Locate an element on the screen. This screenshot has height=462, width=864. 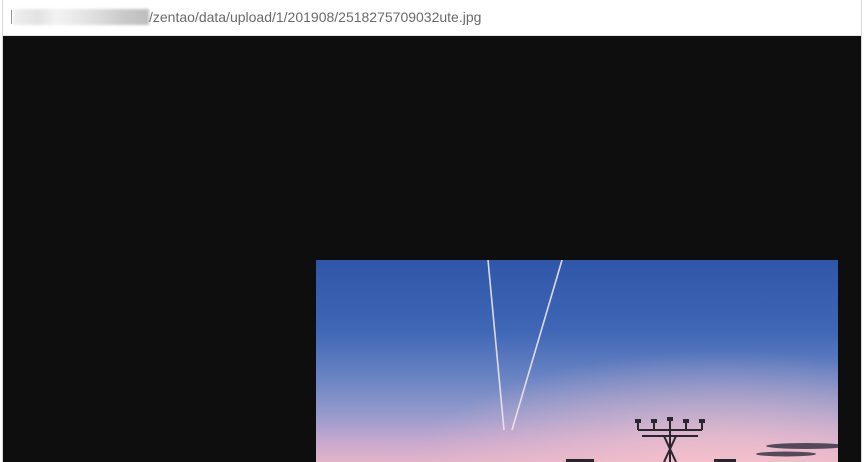
text-cursor is located at coordinates (11, 17).